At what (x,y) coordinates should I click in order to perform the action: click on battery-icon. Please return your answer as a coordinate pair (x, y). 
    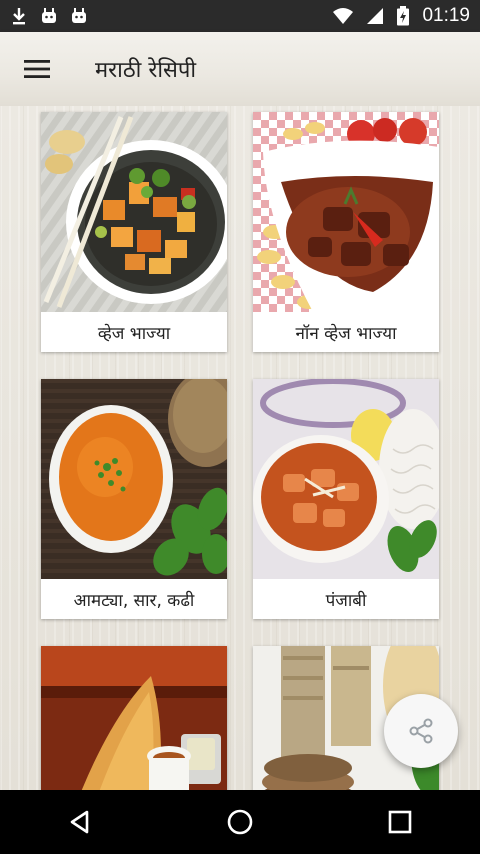
    Looking at the image, I should click on (403, 16).